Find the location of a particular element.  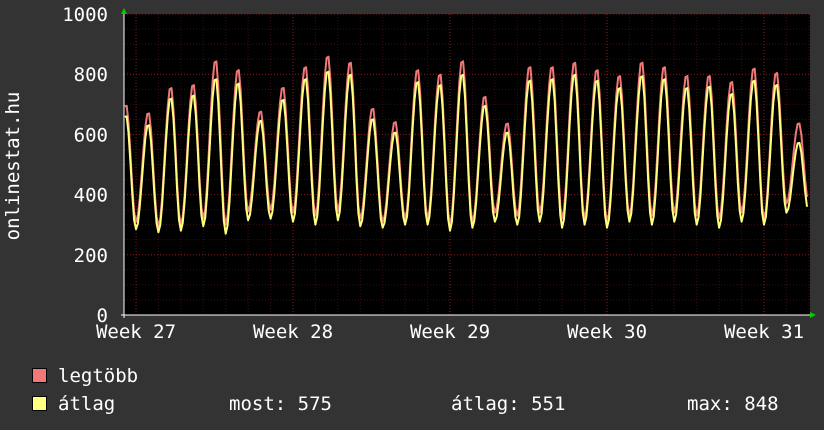

y-axis-arrow is located at coordinates (124, 11).